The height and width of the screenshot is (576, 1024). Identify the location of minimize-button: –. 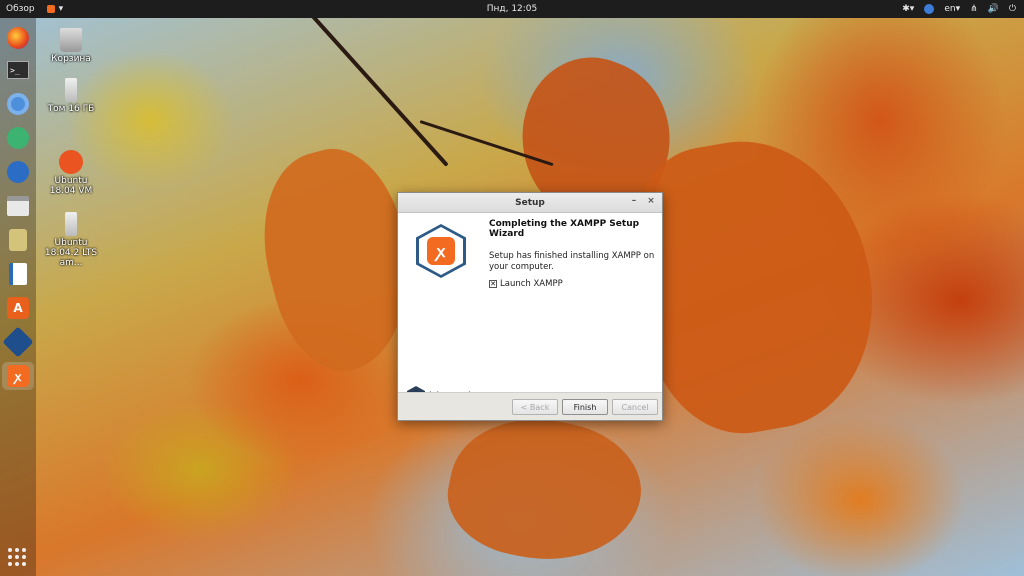
(634, 201).